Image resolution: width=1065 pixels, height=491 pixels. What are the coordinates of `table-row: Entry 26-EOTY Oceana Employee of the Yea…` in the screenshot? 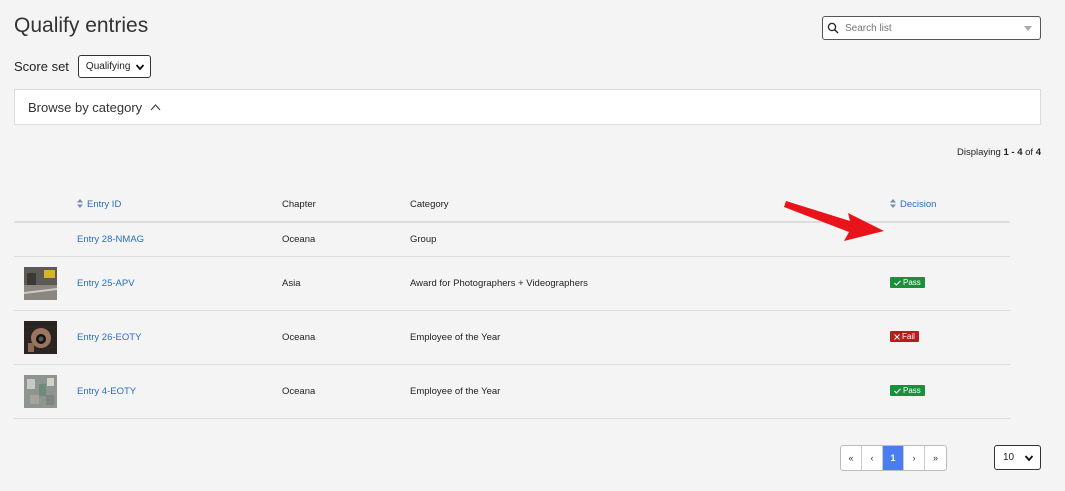 It's located at (512, 337).